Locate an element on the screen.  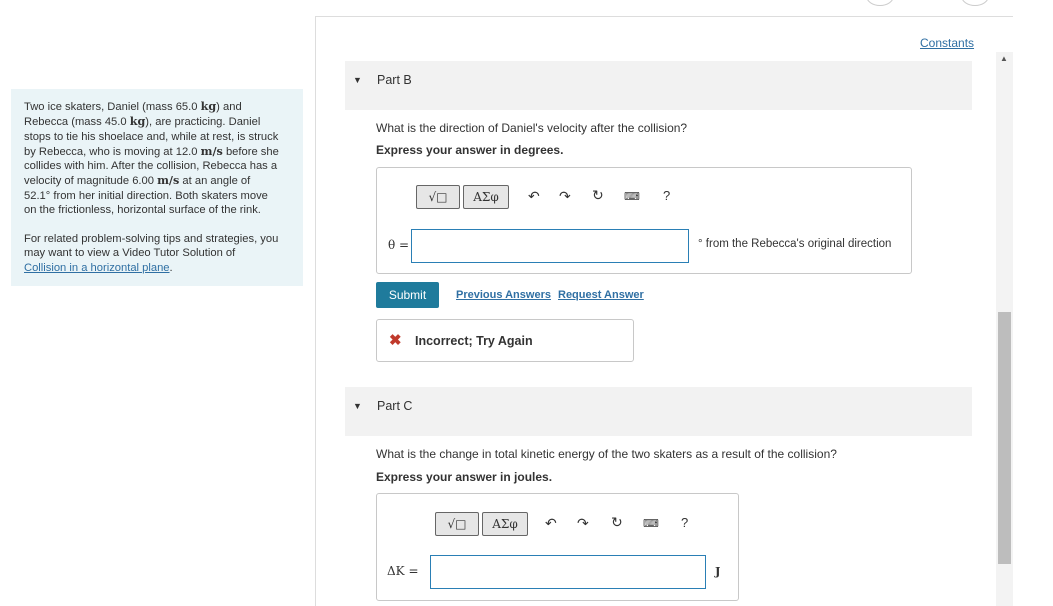
scrollbar-thumb is located at coordinates (1004, 438).